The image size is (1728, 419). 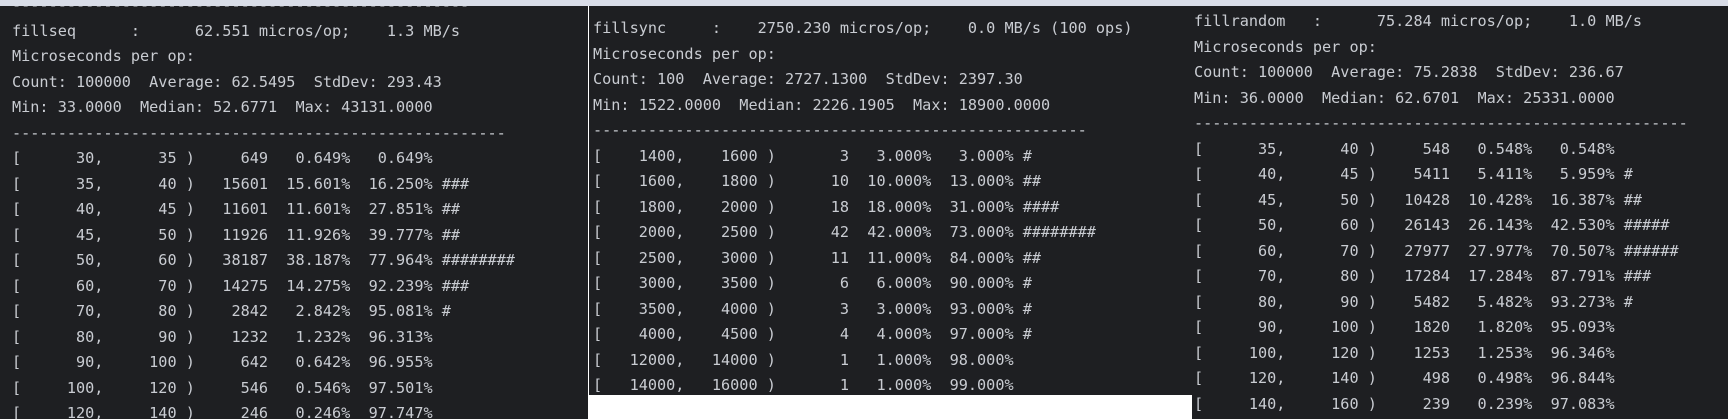 I want to click on histogram-row: [ 70, 80 ) 17284 17.284% 87.791% ###, so click(x=1423, y=276).